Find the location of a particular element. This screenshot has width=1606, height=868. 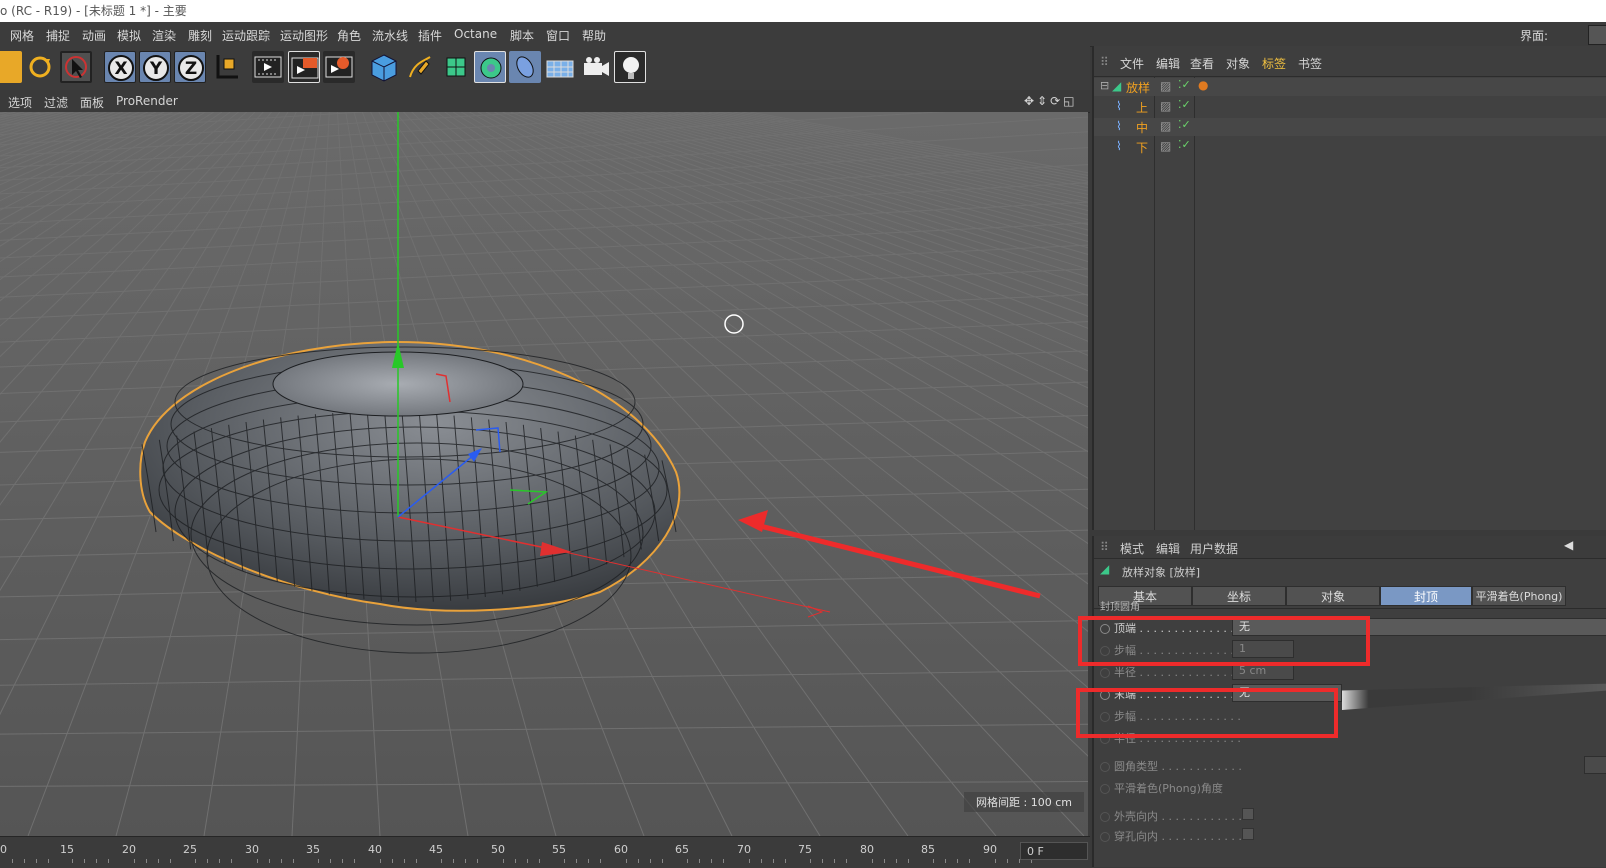

tab-coord: 坐标 is located at coordinates (1239, 596).